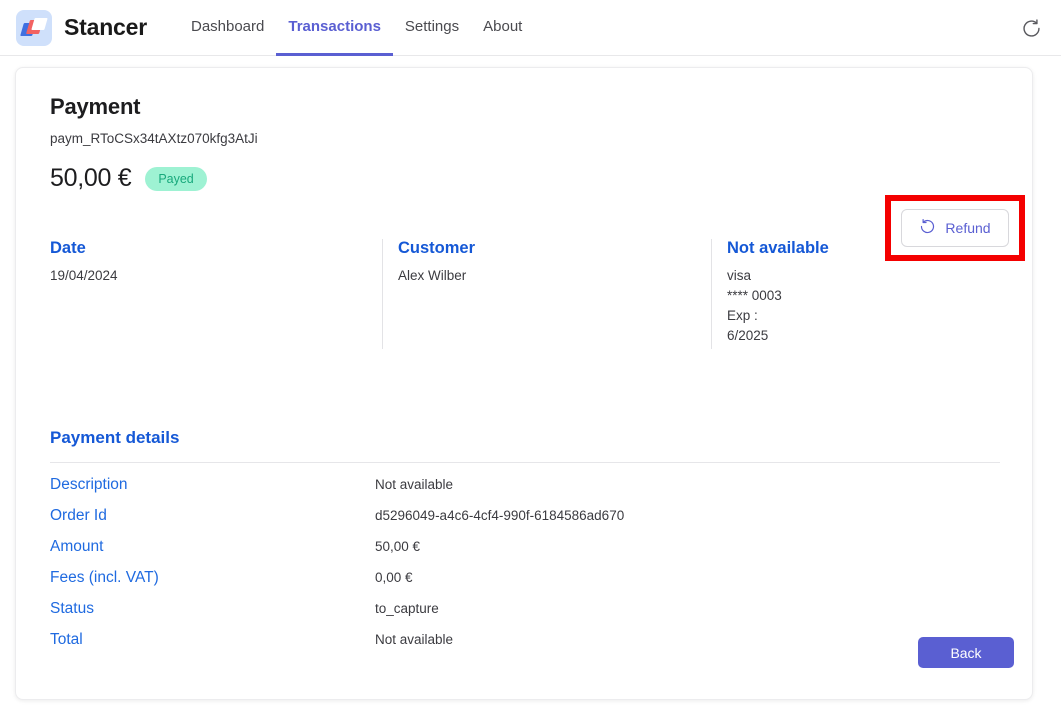  What do you see at coordinates (95, 106) in the screenshot?
I see `page-title: Payment` at bounding box center [95, 106].